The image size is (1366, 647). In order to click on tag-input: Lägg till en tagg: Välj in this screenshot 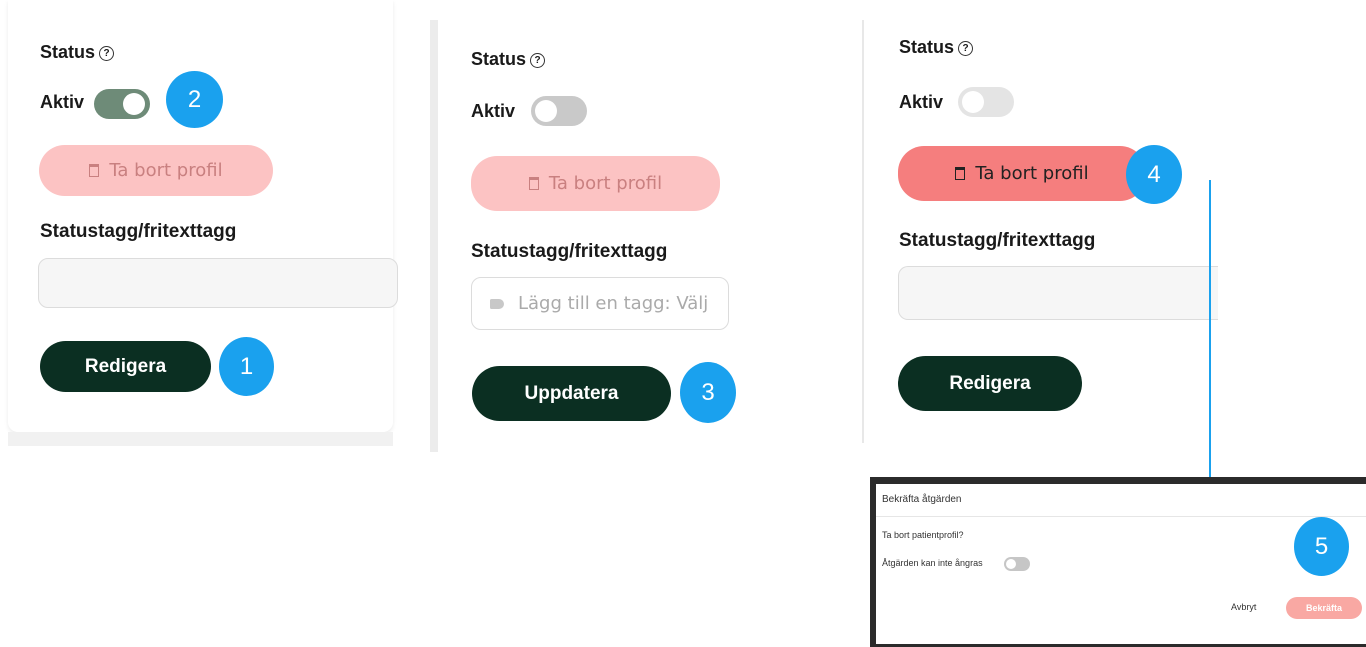, I will do `click(600, 303)`.